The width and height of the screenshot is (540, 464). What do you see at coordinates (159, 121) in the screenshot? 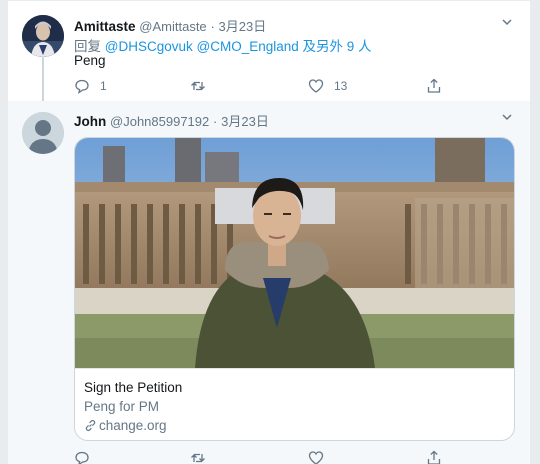
I see `user-handle: @John85997192` at bounding box center [159, 121].